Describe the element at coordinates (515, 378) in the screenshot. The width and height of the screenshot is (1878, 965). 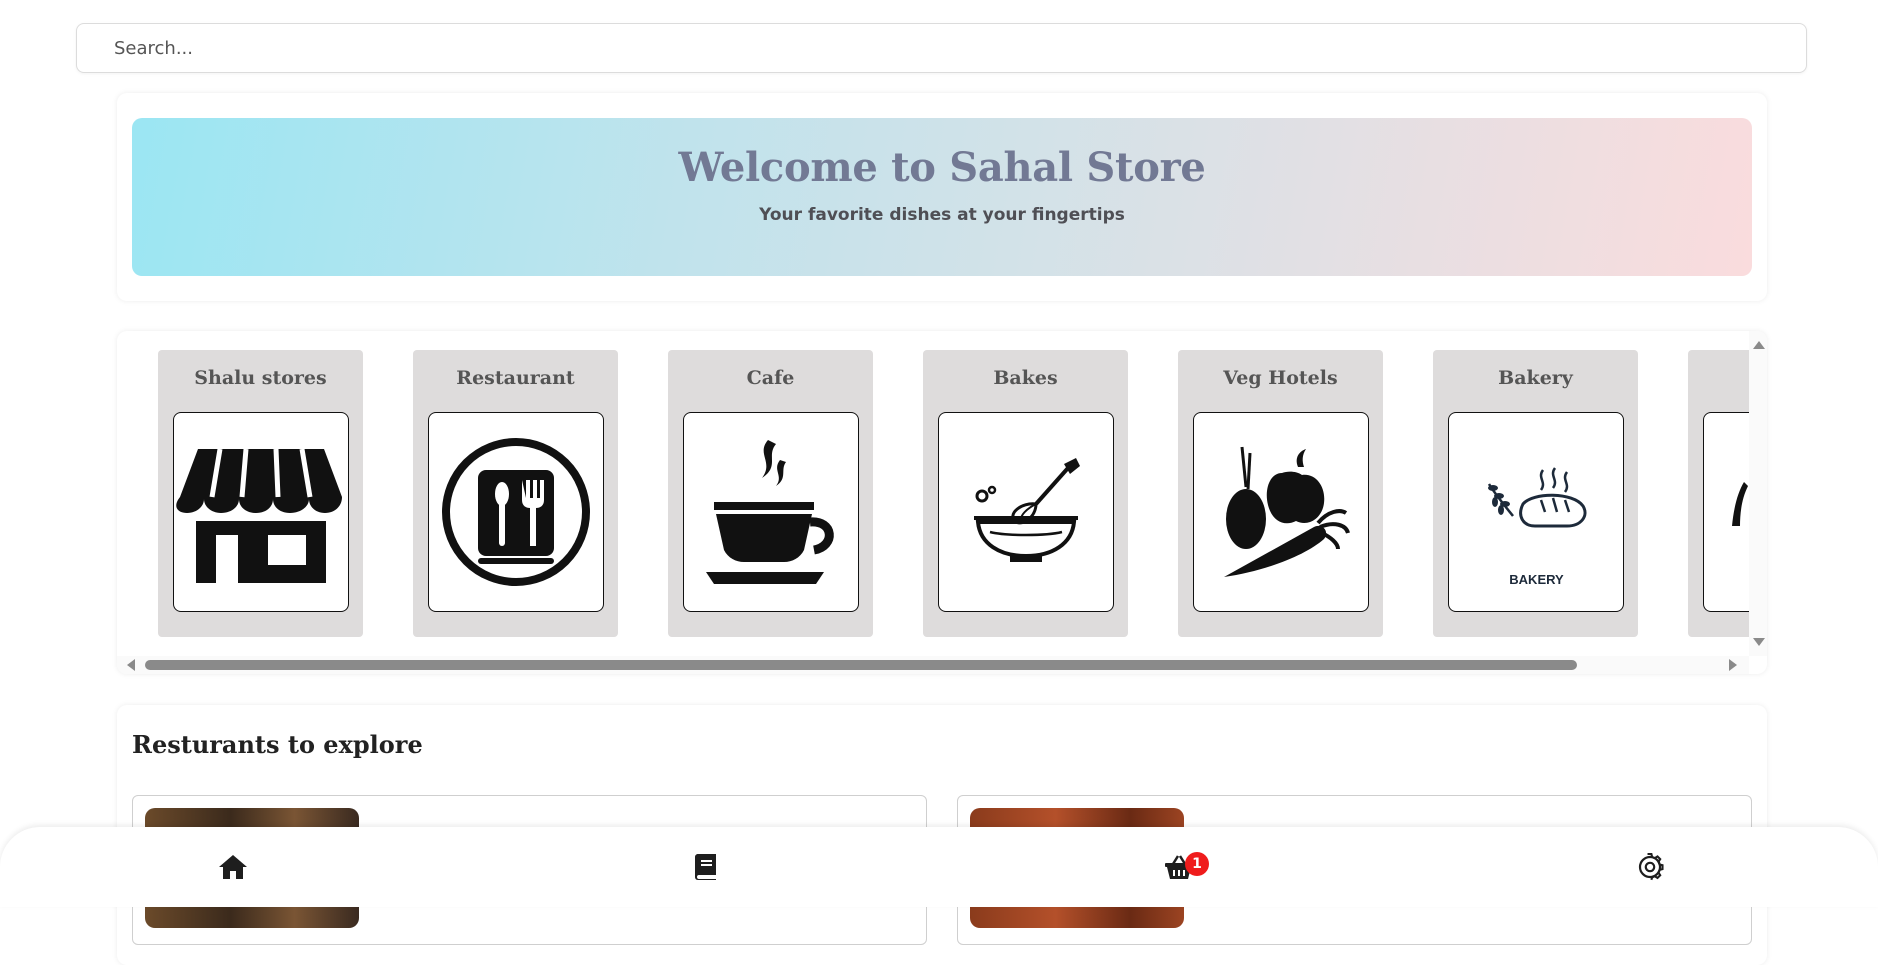
I see `category-name: Restaurant` at that location.